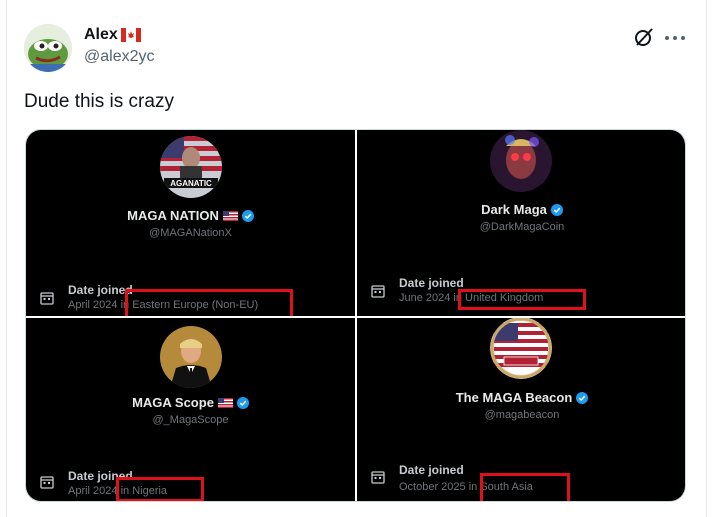 The width and height of the screenshot is (713, 517). I want to click on account-name: Dark Maga, so click(521, 209).